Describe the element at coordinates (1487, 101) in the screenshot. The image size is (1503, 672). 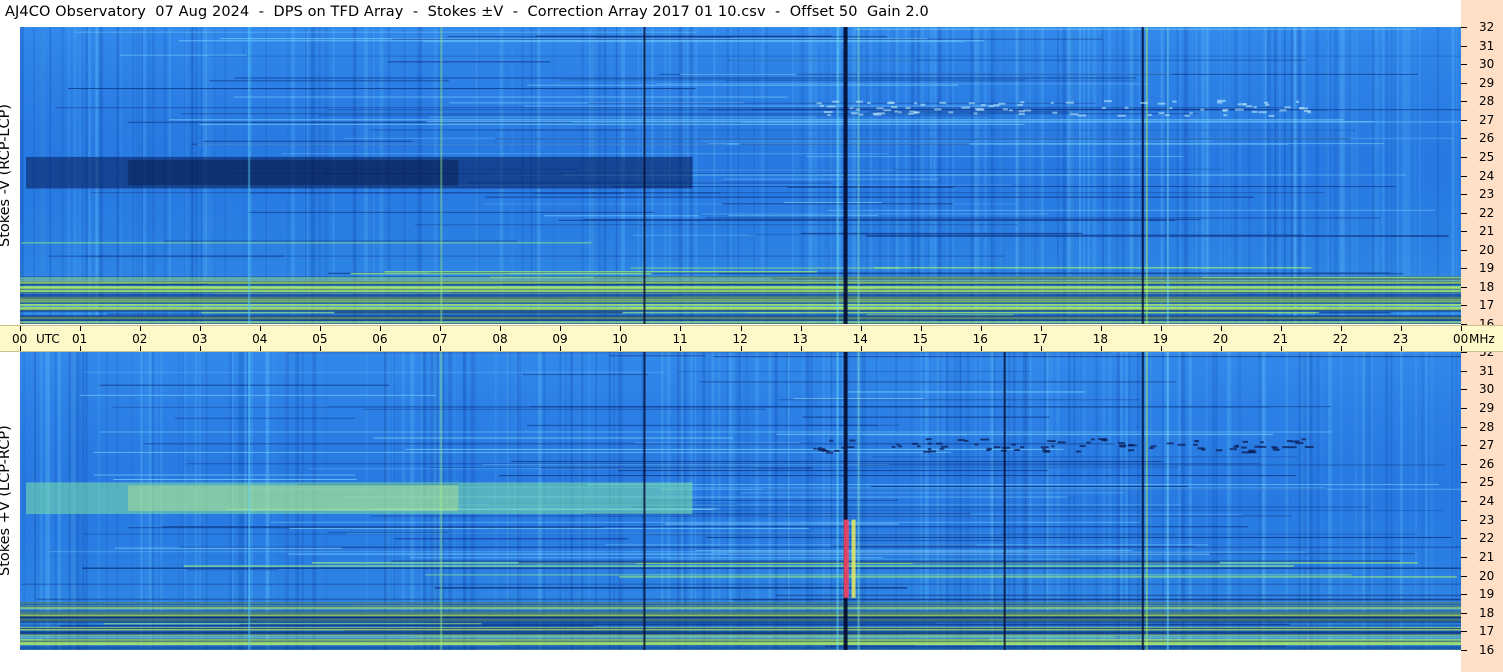
I see `top-freq-label: 28` at that location.